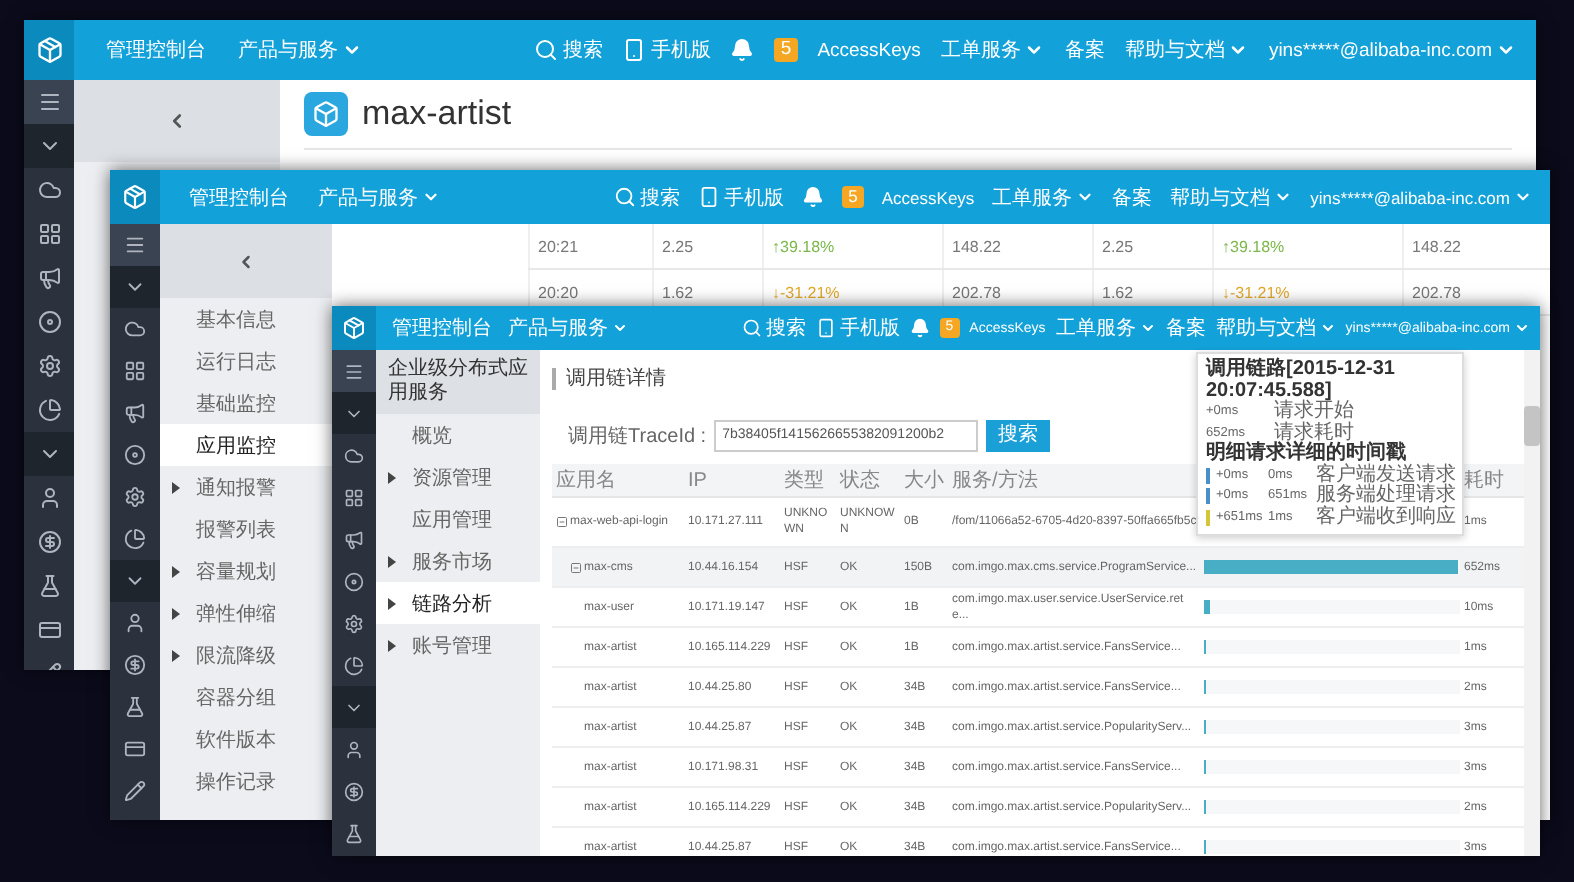  What do you see at coordinates (458, 477) in the screenshot?
I see `sidebar-item: 资源管理` at bounding box center [458, 477].